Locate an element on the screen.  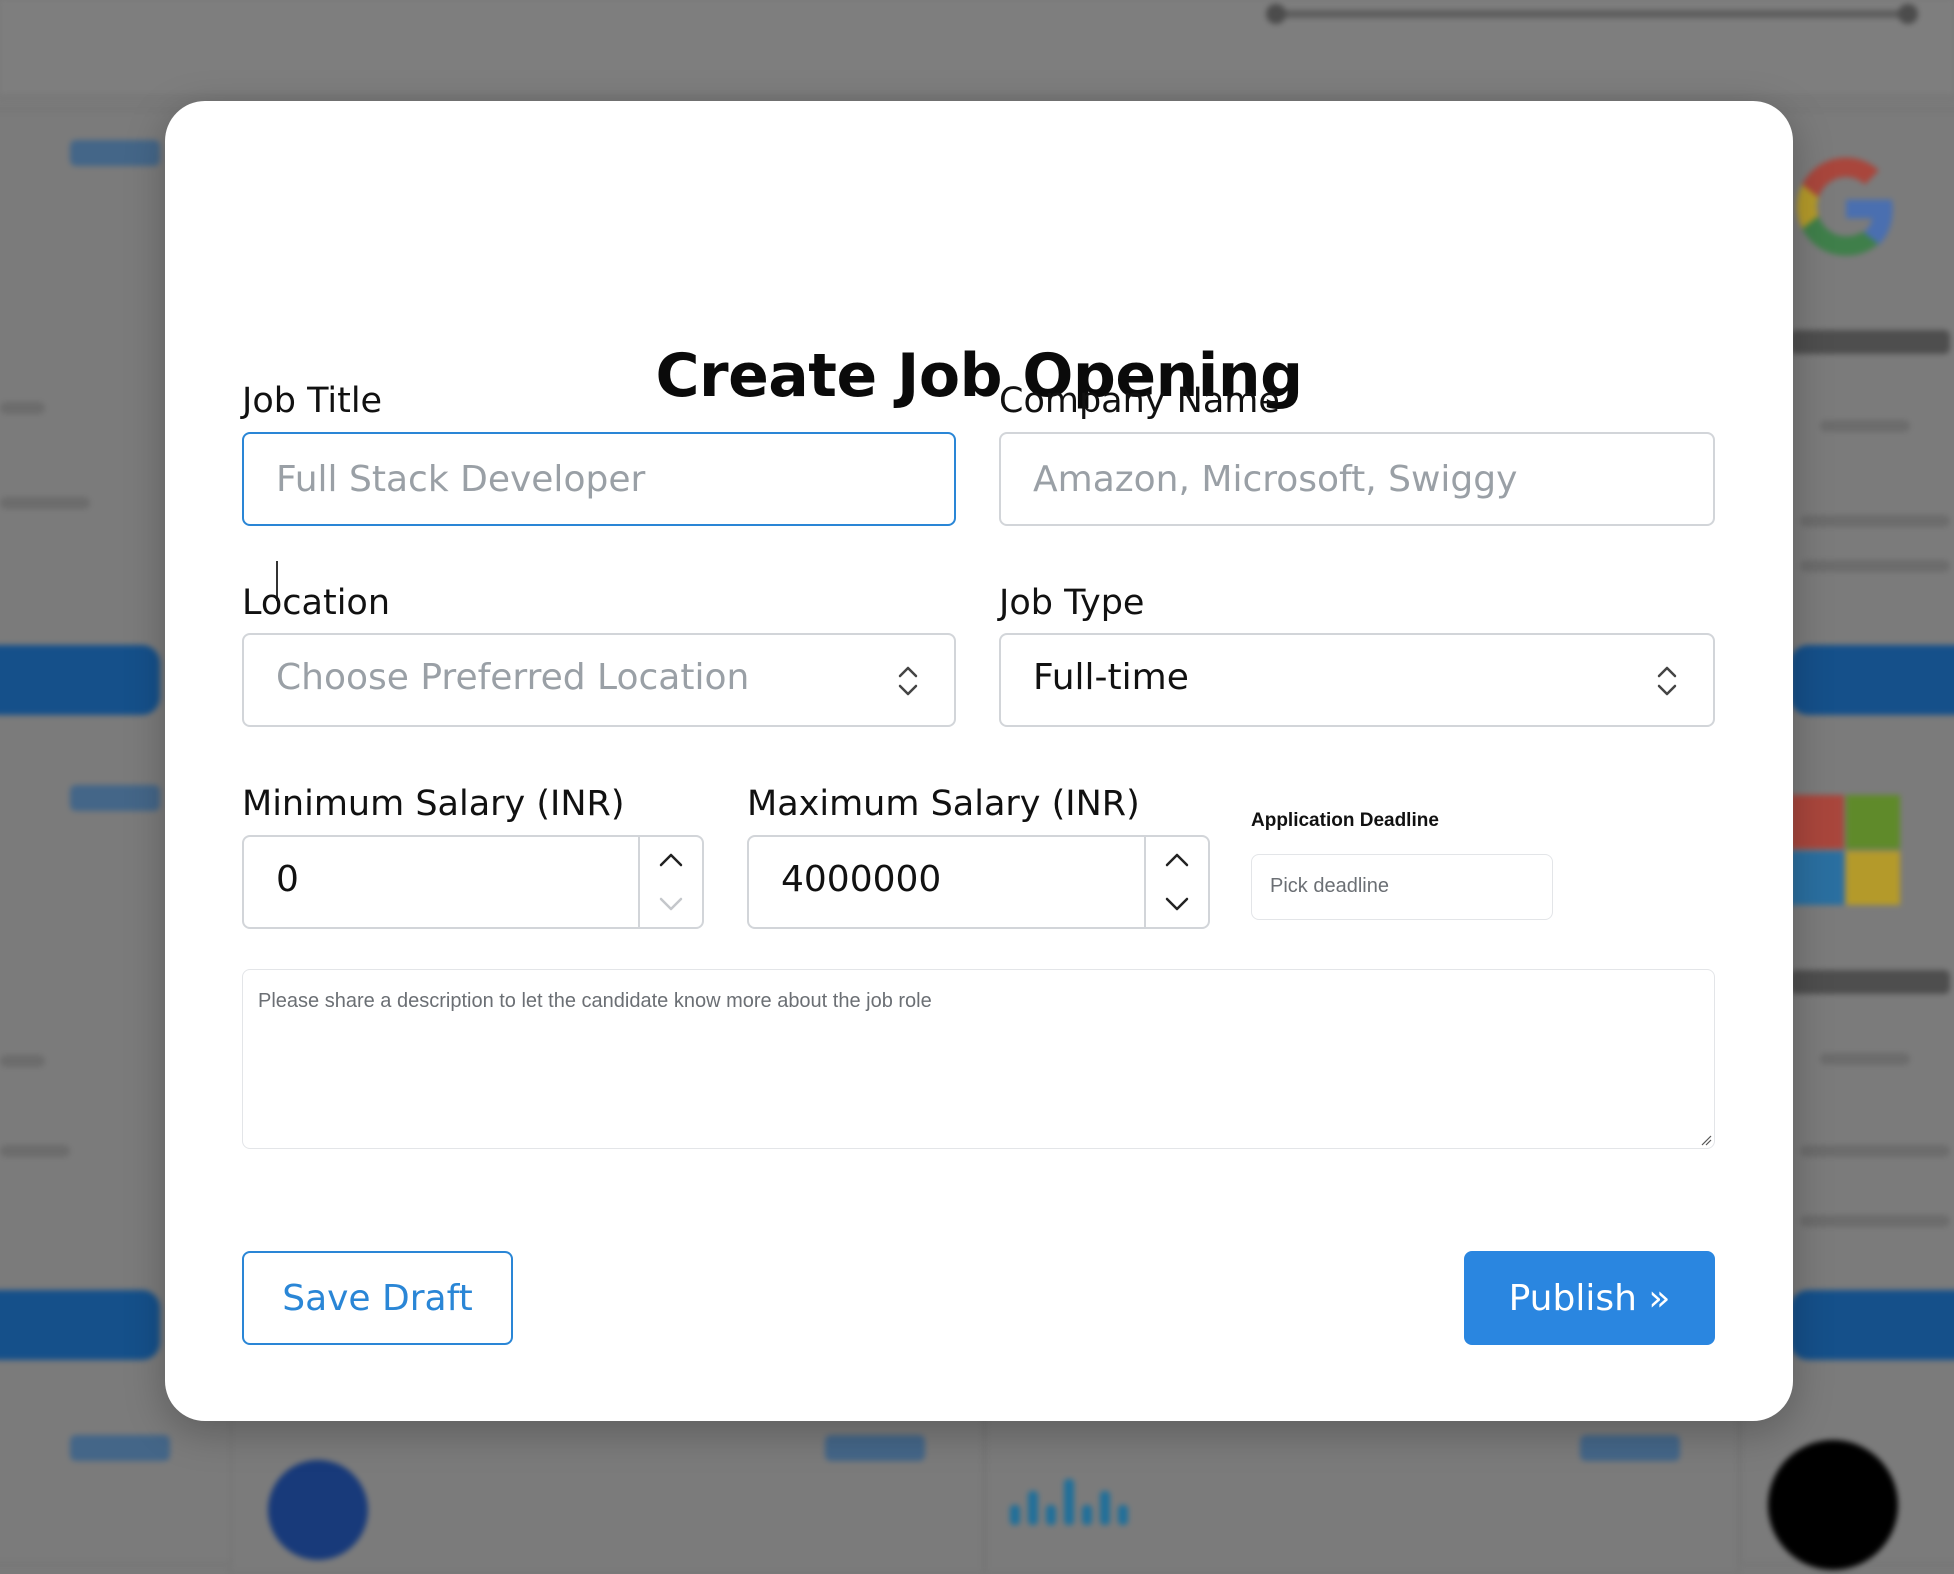
location-label: Location is located at coordinates (316, 603).